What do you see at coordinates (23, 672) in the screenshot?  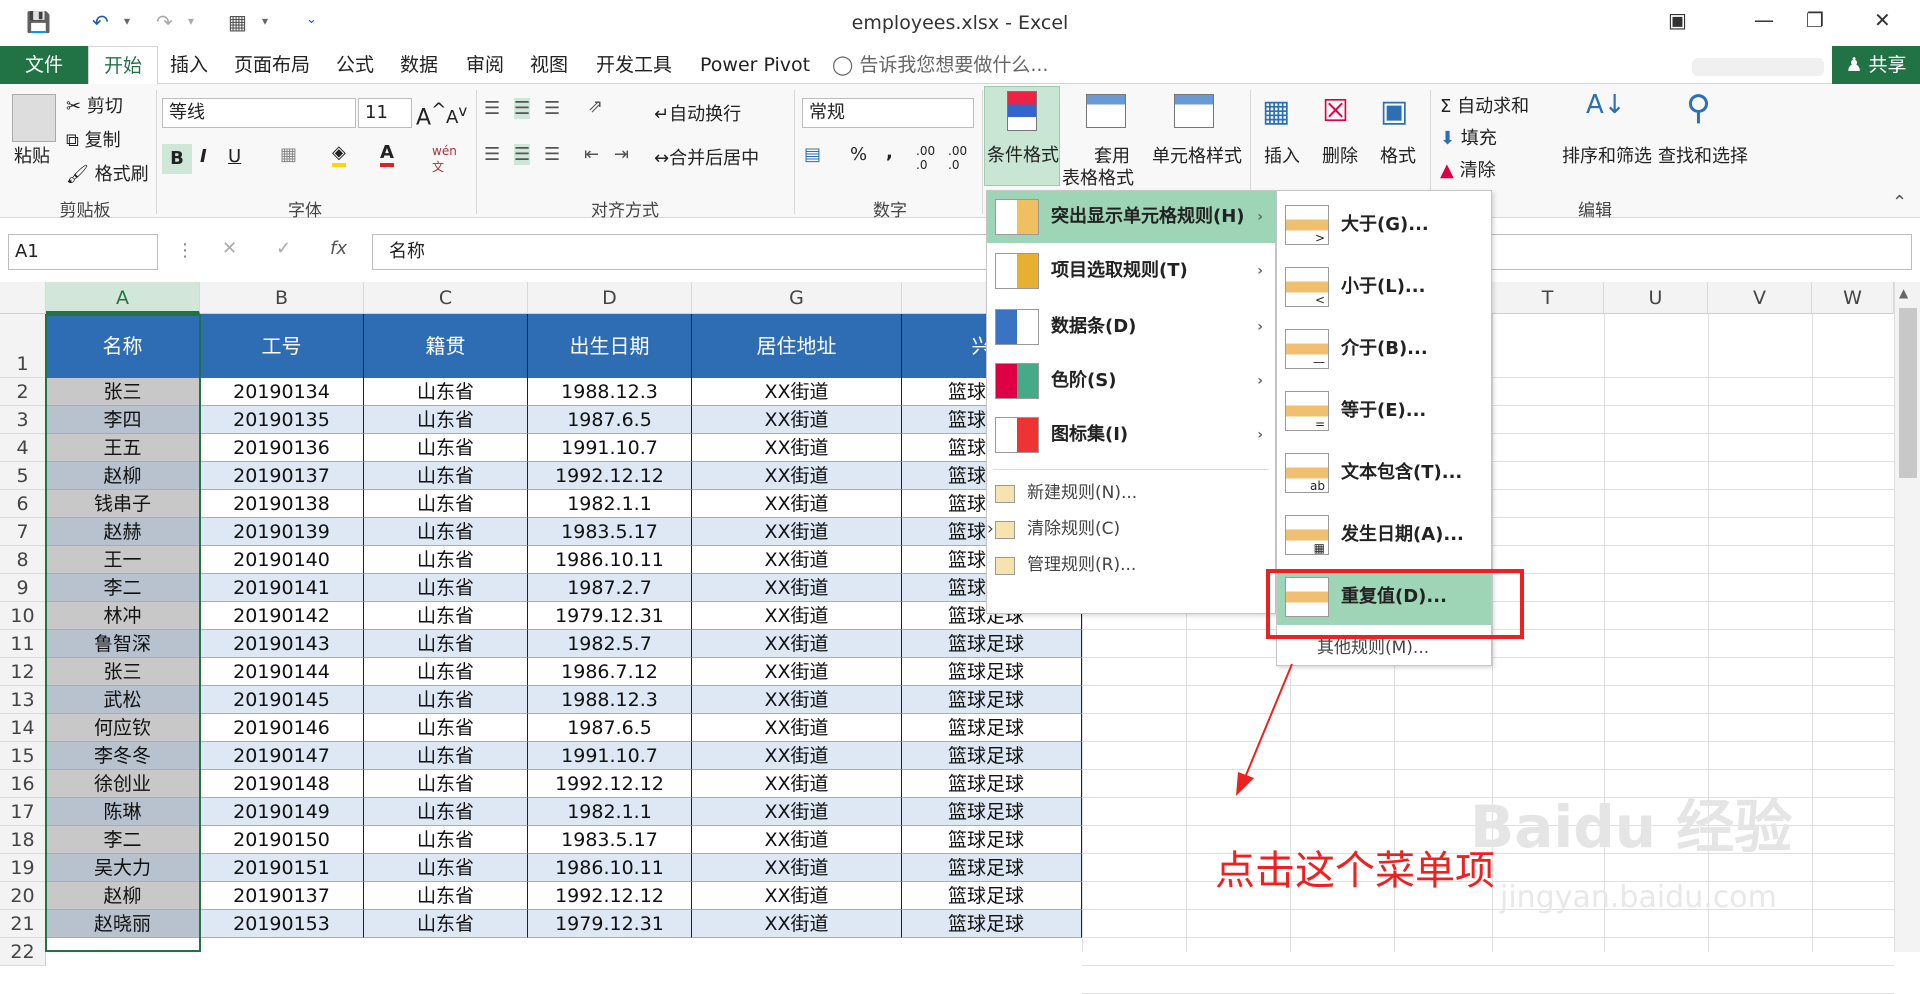 I see `row-header: 12` at bounding box center [23, 672].